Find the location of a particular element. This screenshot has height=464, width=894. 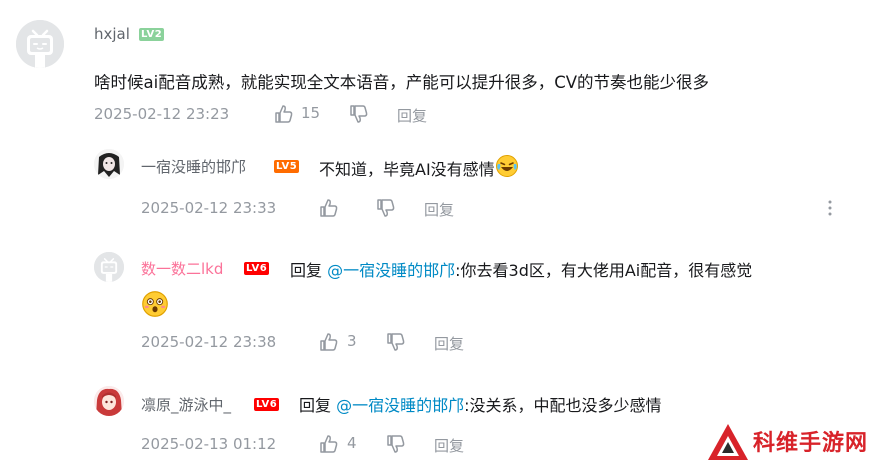

more-icon is located at coordinates (830, 208).